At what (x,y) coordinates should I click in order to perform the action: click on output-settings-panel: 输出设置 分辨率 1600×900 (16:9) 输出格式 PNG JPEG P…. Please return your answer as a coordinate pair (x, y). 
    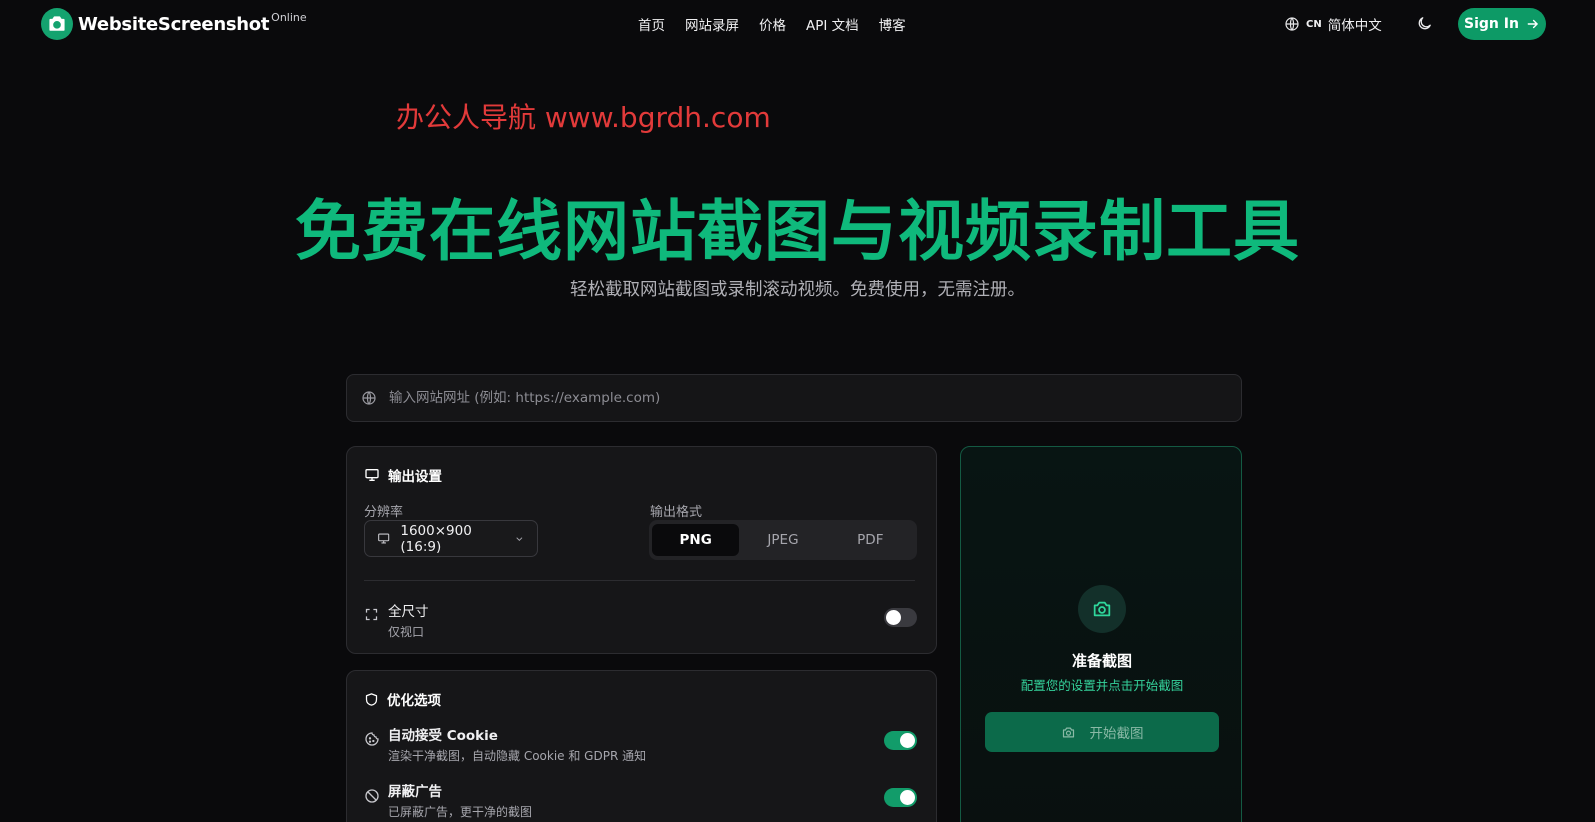
    Looking at the image, I should click on (641, 550).